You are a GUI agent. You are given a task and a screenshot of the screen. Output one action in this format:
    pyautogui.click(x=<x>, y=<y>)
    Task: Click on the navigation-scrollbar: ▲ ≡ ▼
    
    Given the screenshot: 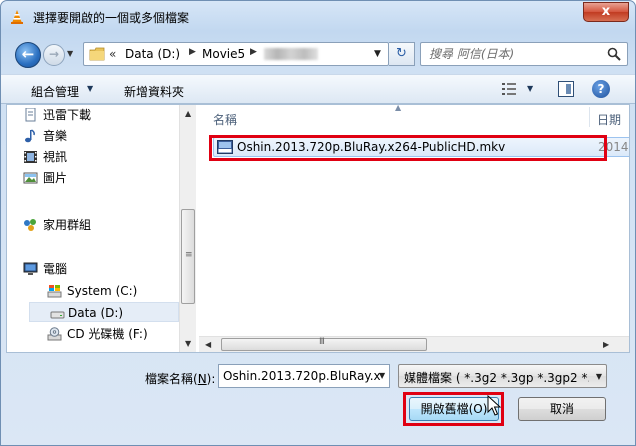 What is the action you would take?
    pyautogui.click(x=187, y=228)
    